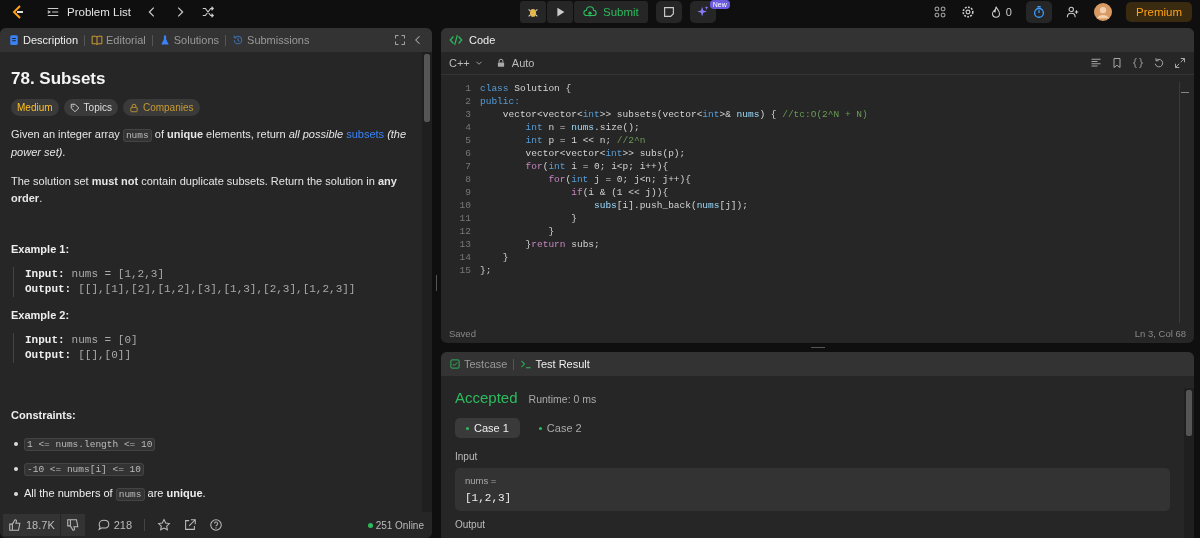 The image size is (1200, 538). Describe the element at coordinates (164, 525) in the screenshot. I see `star-icon` at that location.